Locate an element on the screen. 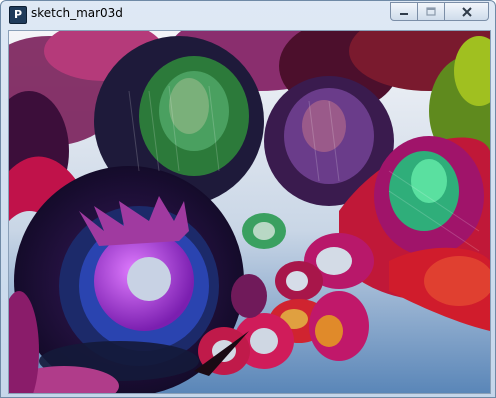  window-controls is located at coordinates (439, 11).